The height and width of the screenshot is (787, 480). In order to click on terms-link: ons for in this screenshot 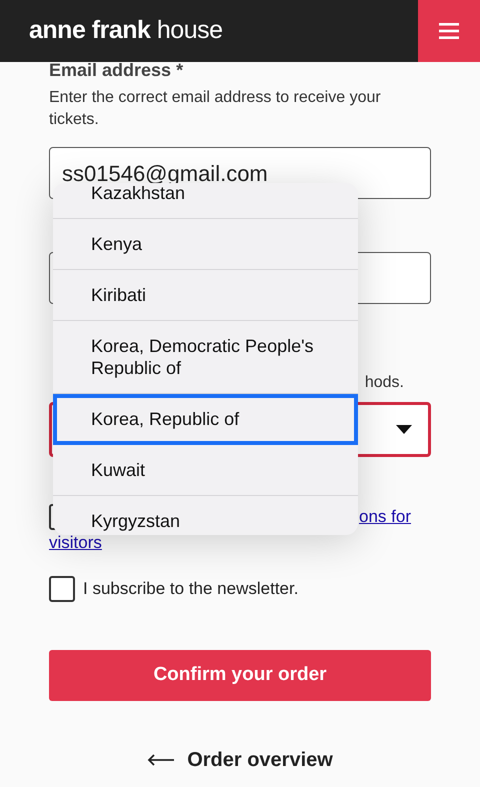, I will do `click(385, 517)`.